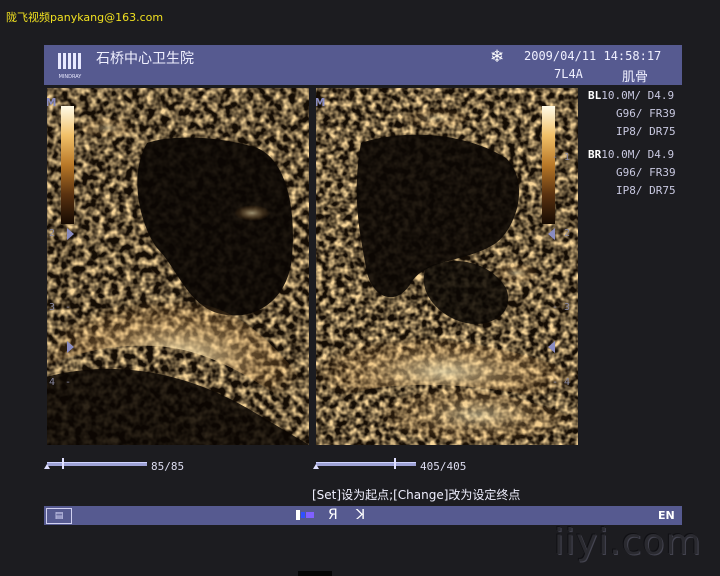 The width and height of the screenshot is (720, 576). I want to click on cine-icon, so click(306, 517).